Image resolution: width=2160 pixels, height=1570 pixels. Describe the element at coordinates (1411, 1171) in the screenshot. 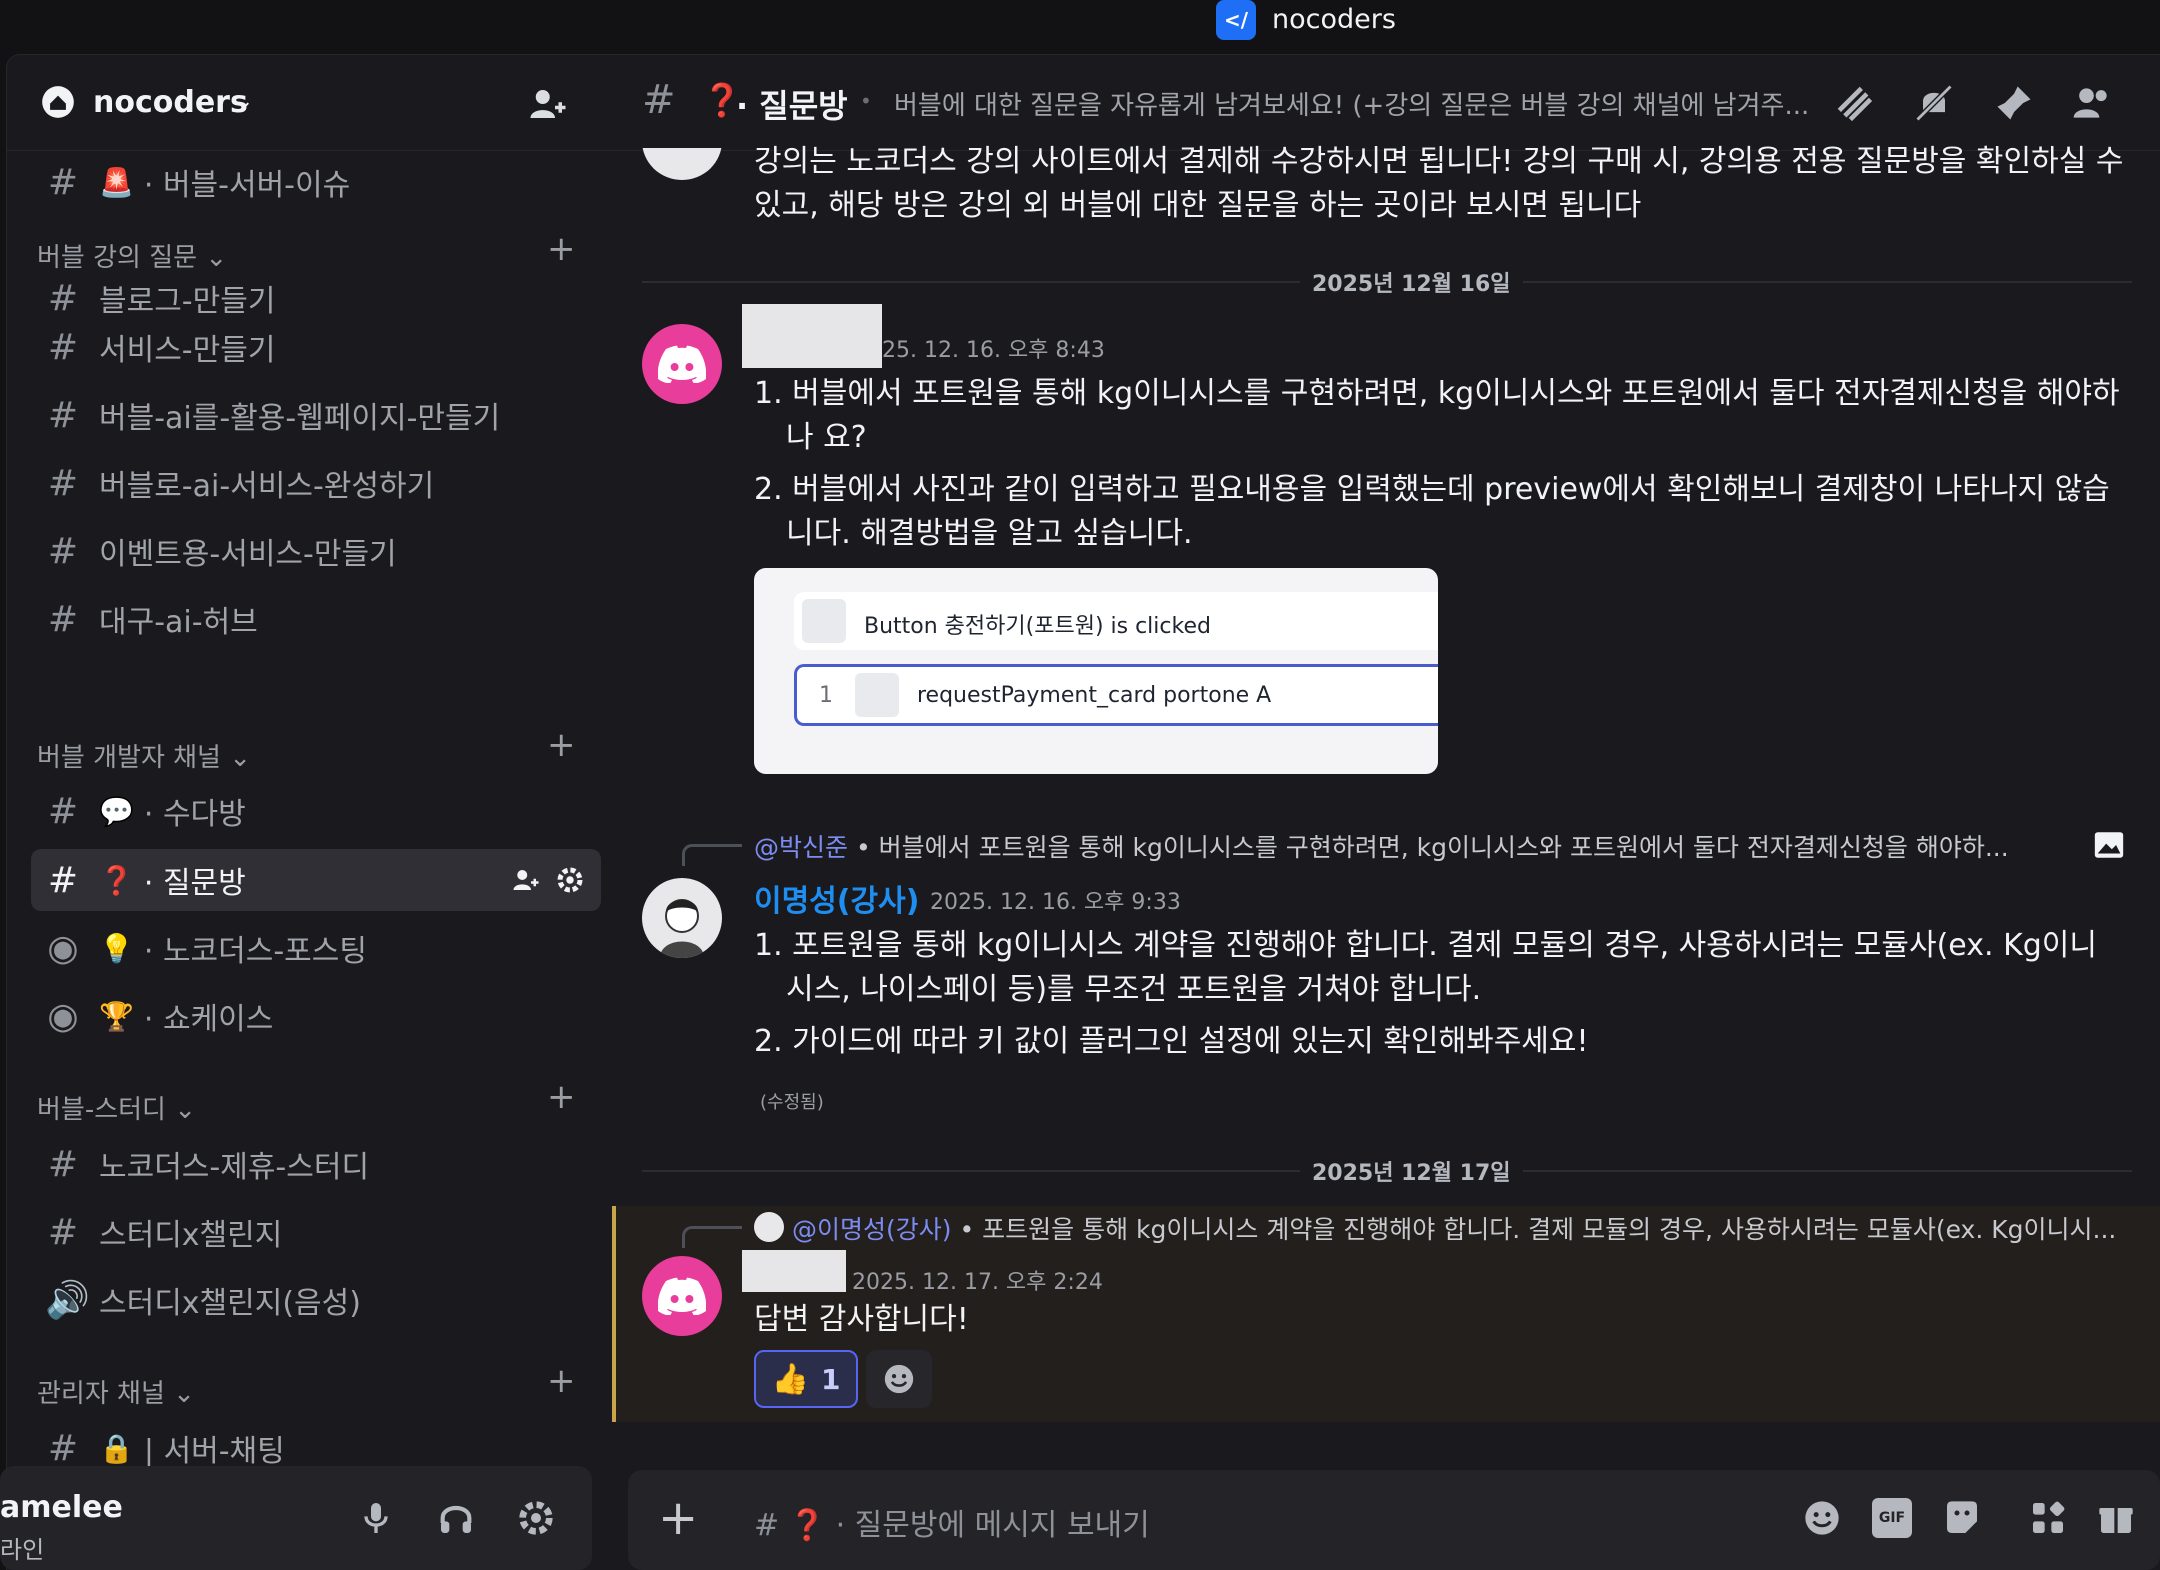

I see `date-label: 2025년 12월 17일` at that location.